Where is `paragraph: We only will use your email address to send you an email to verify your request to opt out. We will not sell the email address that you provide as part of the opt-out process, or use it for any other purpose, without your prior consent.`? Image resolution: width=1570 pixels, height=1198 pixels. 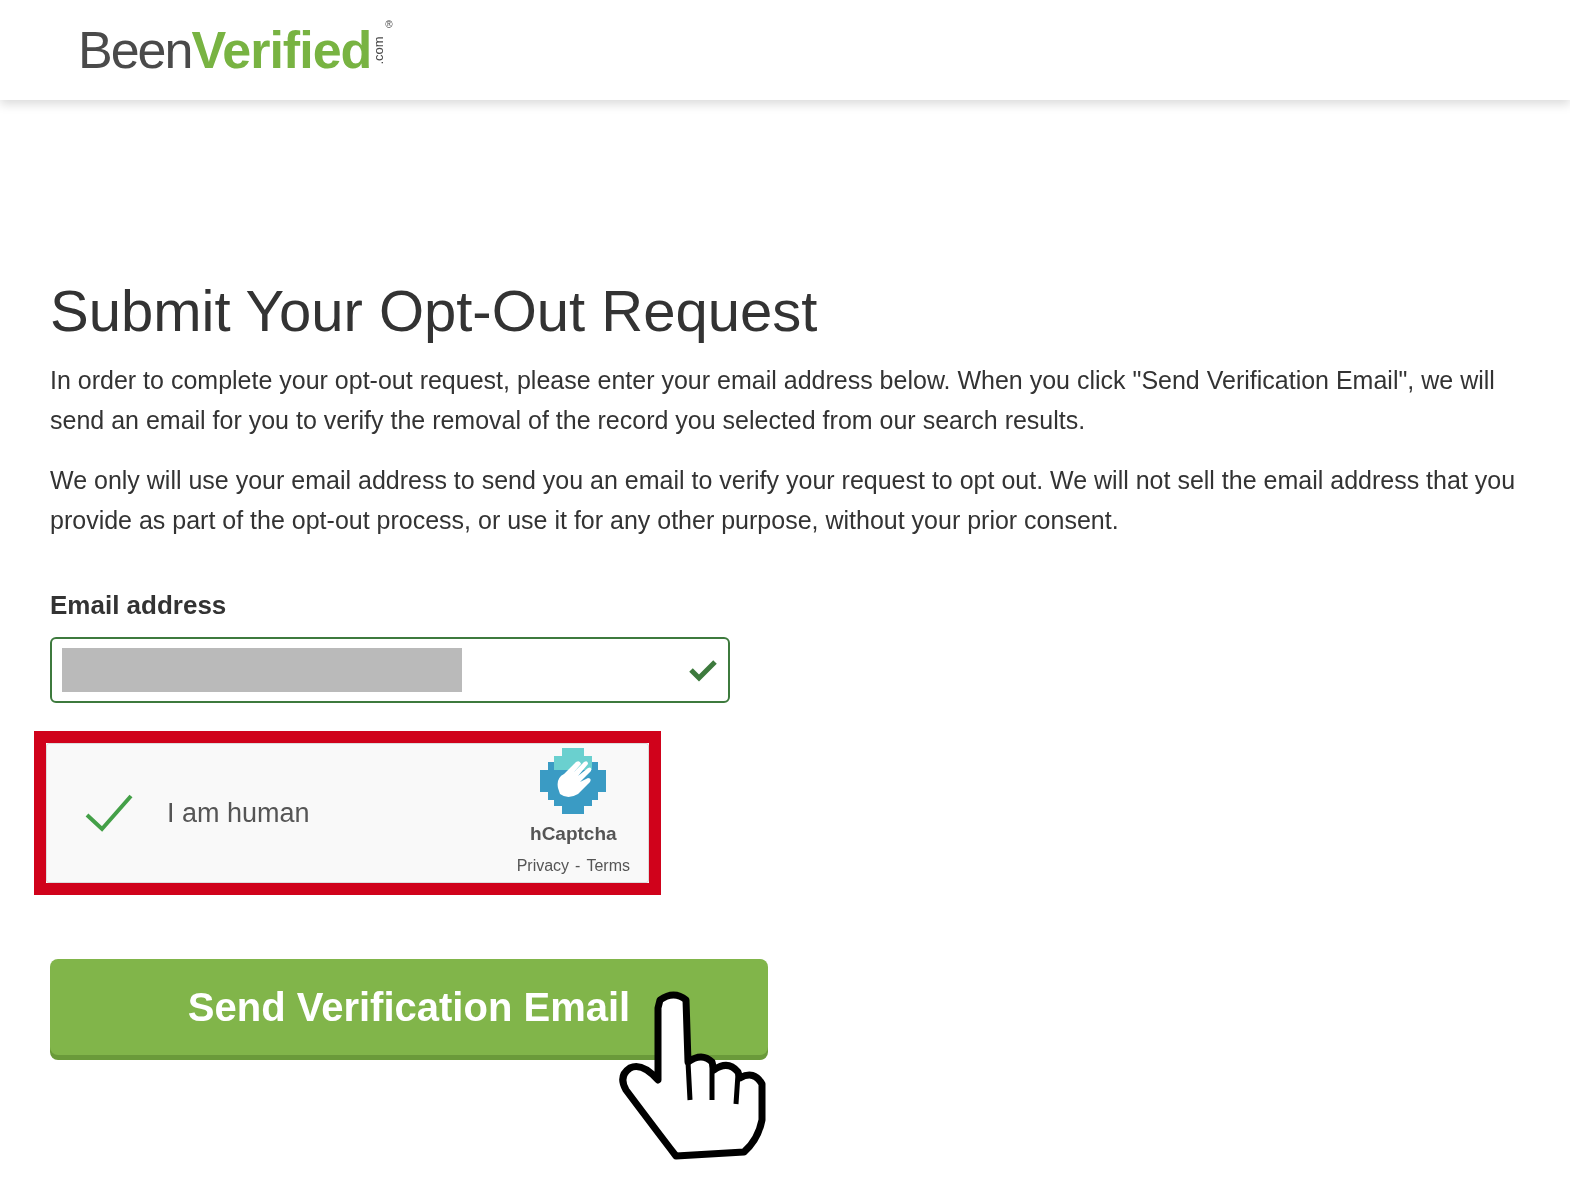
paragraph: We only will use your email address to send you an email to verify your request to opt out. We will not sell the email address that you provide as part of the opt-out process, or use it for any other purpose, without your prior consent. is located at coordinates (783, 500).